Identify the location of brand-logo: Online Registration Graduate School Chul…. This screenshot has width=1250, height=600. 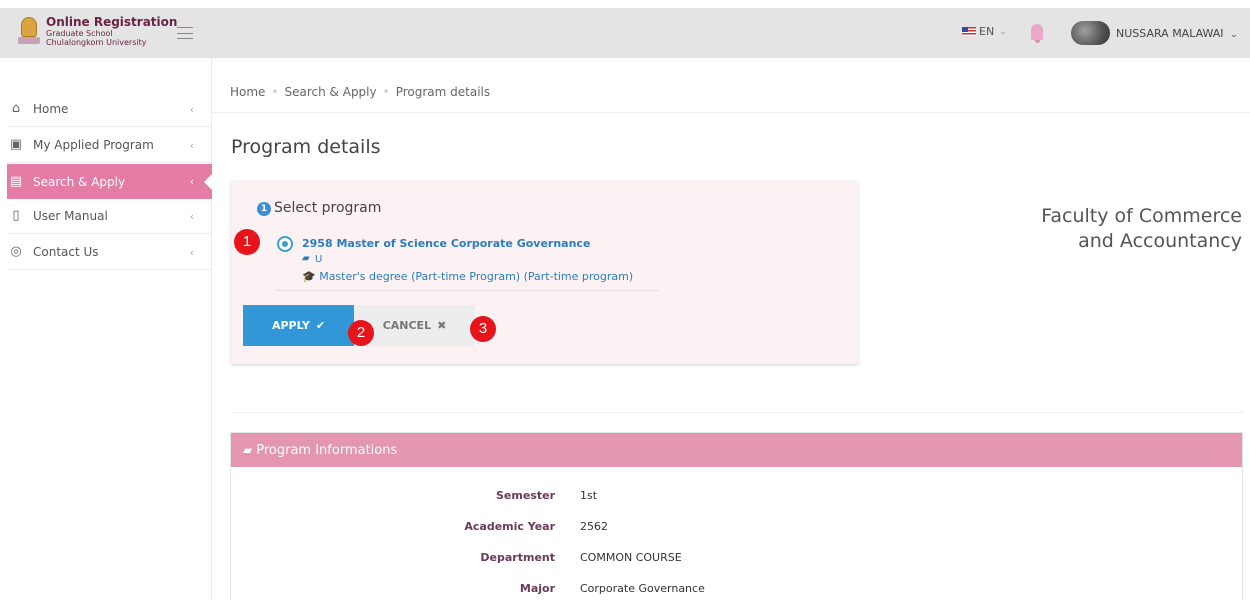
(97, 31).